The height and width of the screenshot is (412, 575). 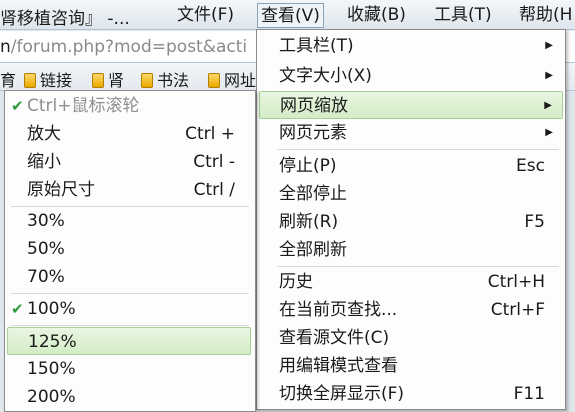 I want to click on view-menu-item-stop-all: 全部停止, so click(x=411, y=194).